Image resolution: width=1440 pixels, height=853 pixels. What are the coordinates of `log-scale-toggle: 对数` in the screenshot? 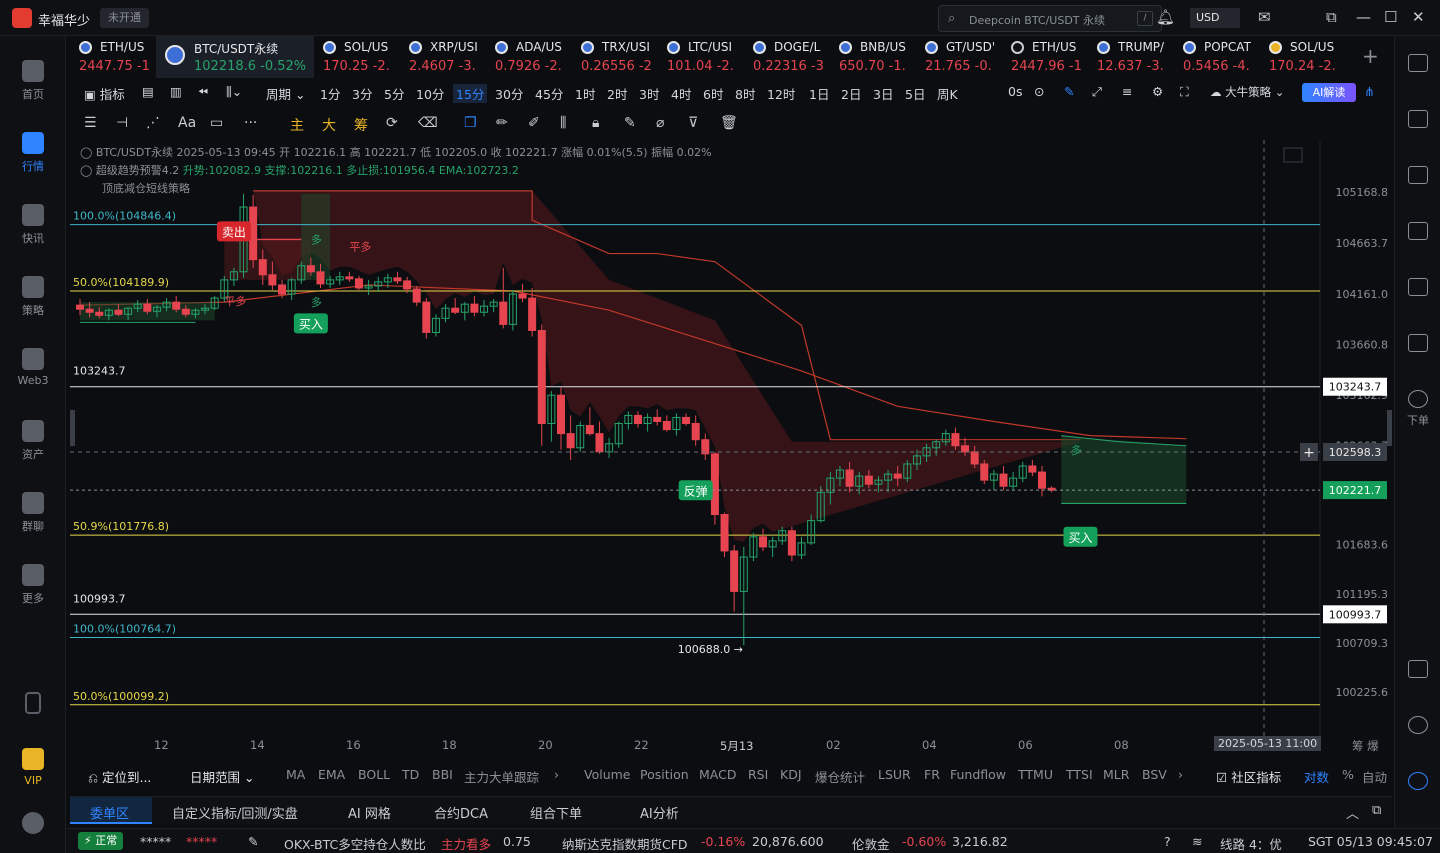 It's located at (1316, 776).